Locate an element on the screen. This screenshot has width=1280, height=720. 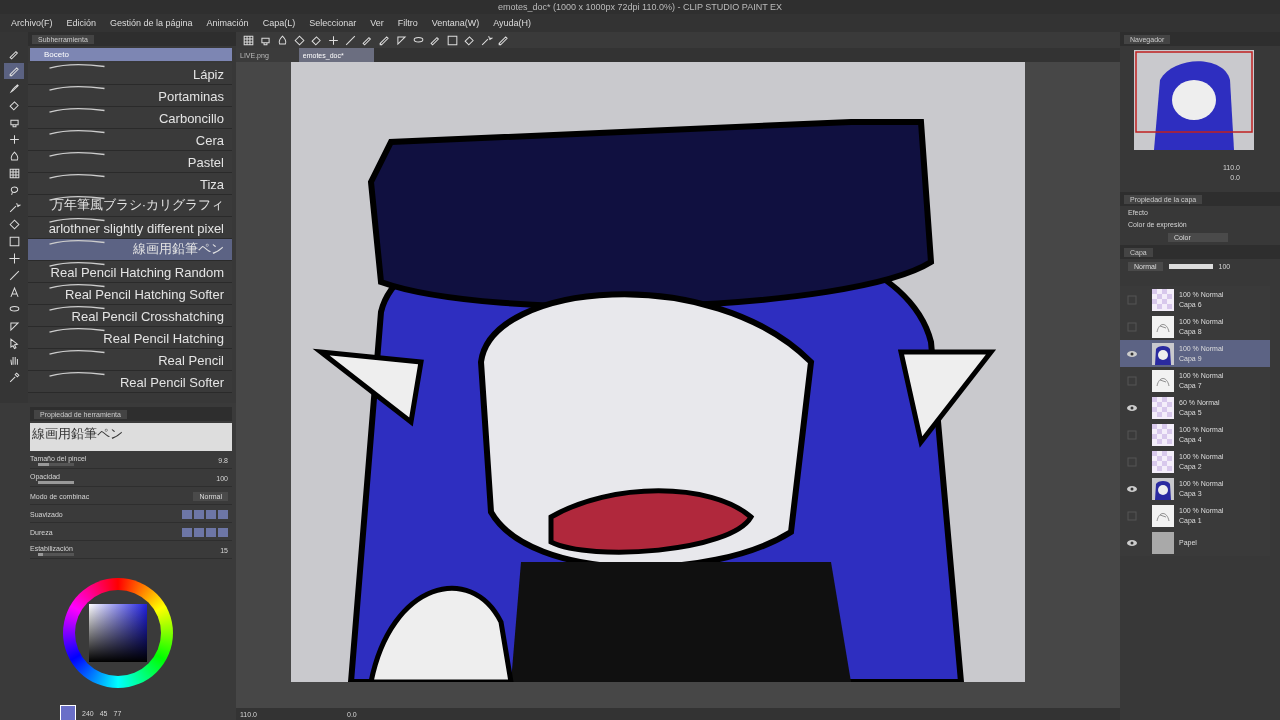
brush-item: Real Pencil is located at coordinates (130, 360).